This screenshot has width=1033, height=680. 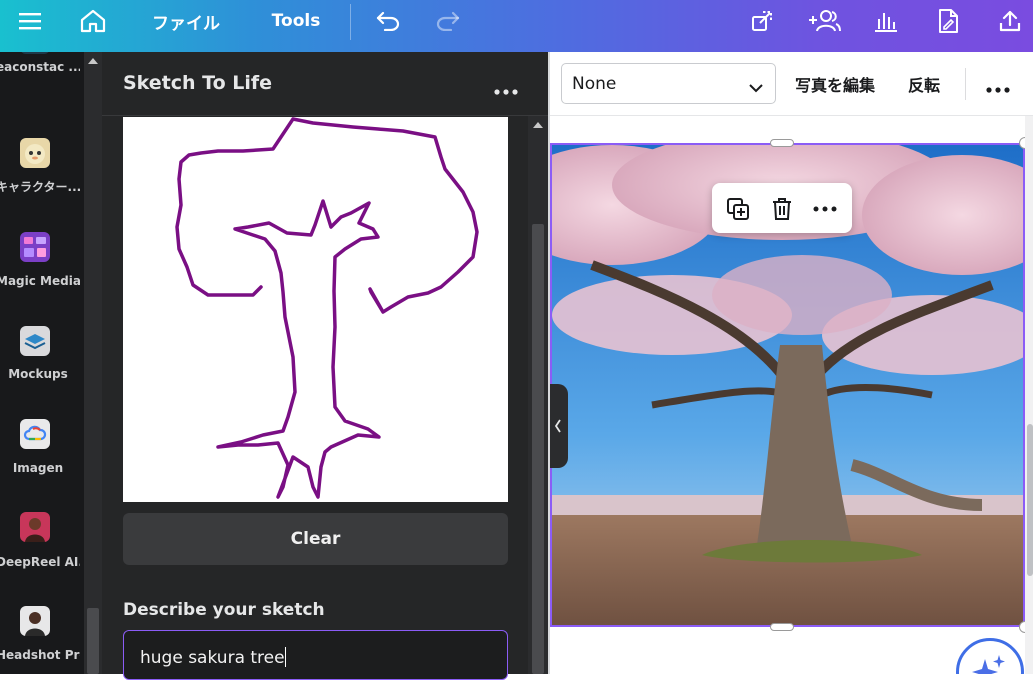 I want to click on panel-scrollbar, so click(x=538, y=395).